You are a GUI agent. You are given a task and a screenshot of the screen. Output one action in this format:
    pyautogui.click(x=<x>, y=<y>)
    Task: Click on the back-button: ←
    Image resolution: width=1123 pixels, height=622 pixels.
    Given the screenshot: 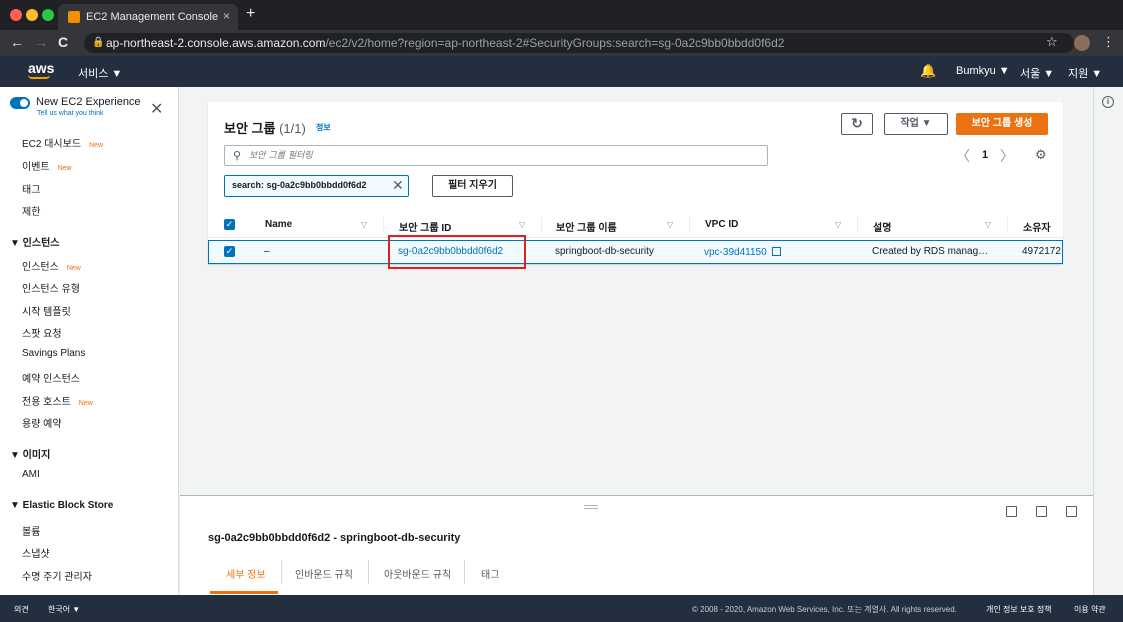 What is the action you would take?
    pyautogui.click(x=17, y=42)
    